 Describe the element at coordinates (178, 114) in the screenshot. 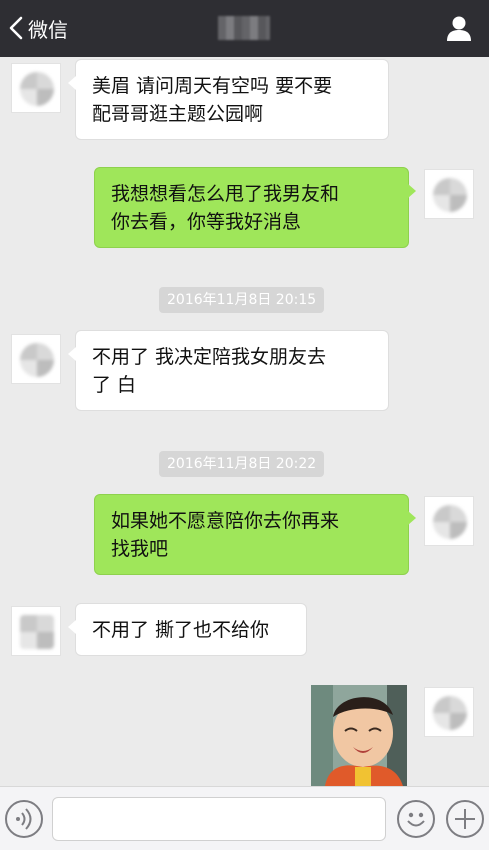

I see `message-line: 配哥哥逛主题公园啊` at that location.